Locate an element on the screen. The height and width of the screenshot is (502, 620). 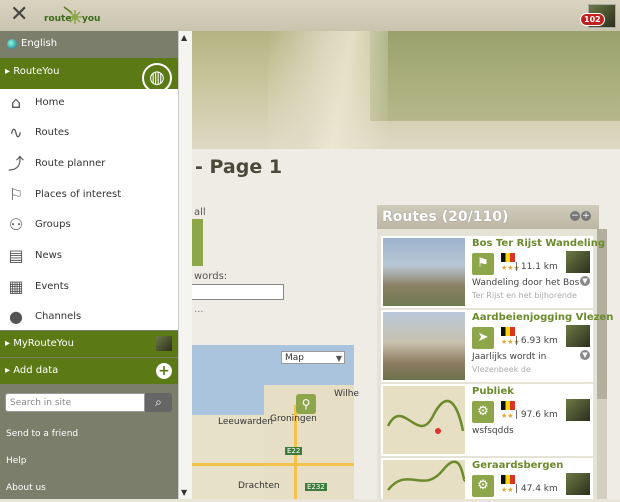
help-link: Help is located at coordinates (16, 461).